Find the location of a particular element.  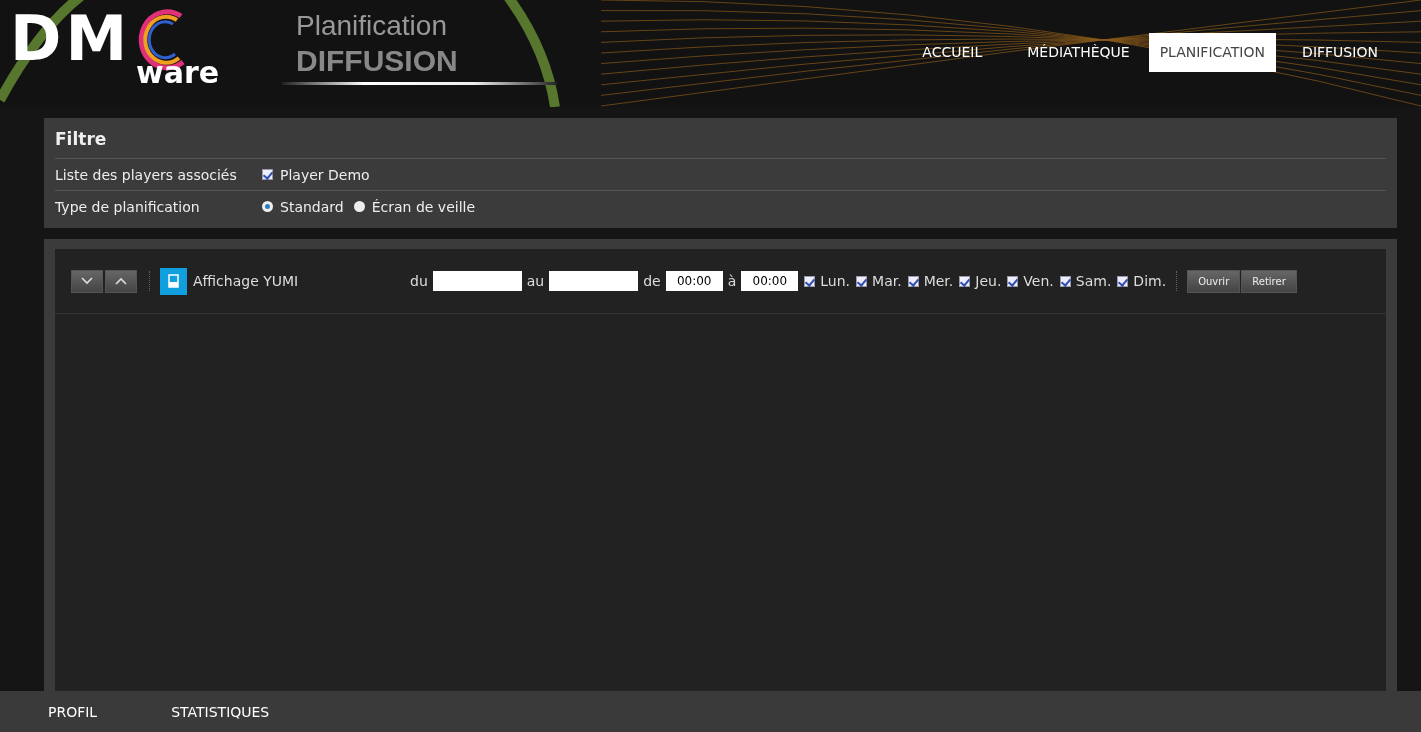

day-label: Jeu. is located at coordinates (988, 281).